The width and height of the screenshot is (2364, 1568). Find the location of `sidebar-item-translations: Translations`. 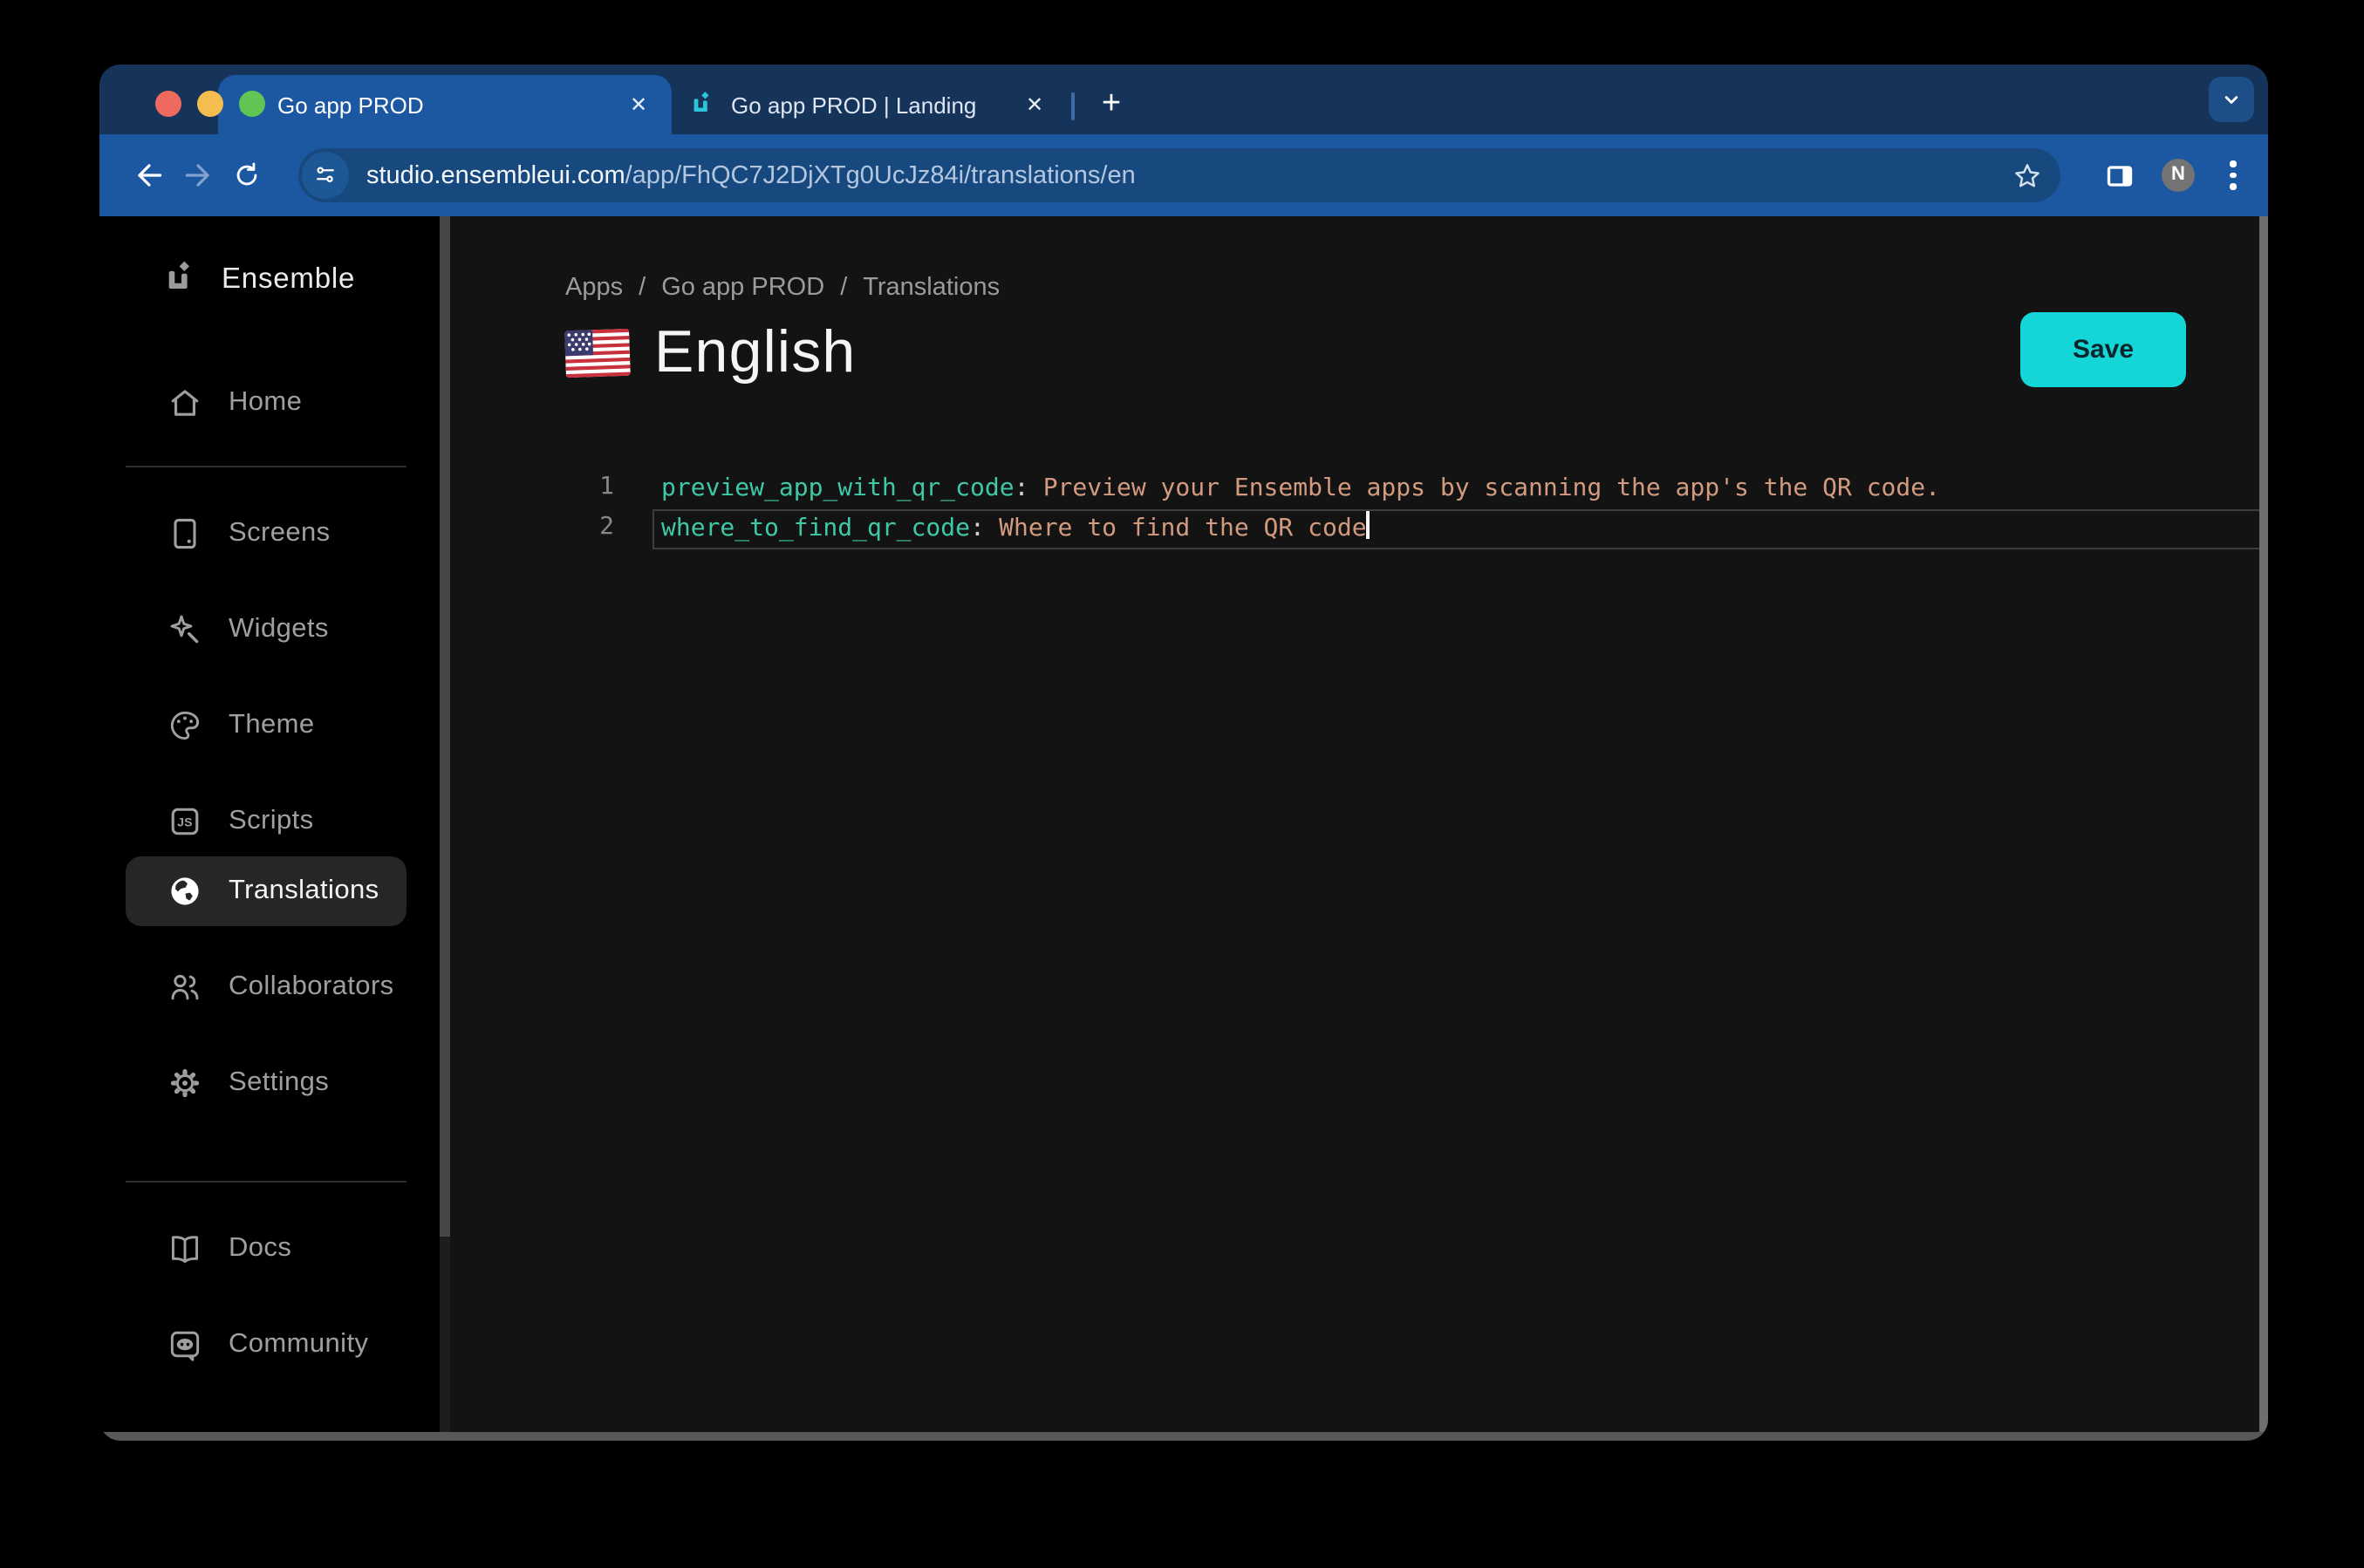

sidebar-item-translations: Translations is located at coordinates (266, 891).